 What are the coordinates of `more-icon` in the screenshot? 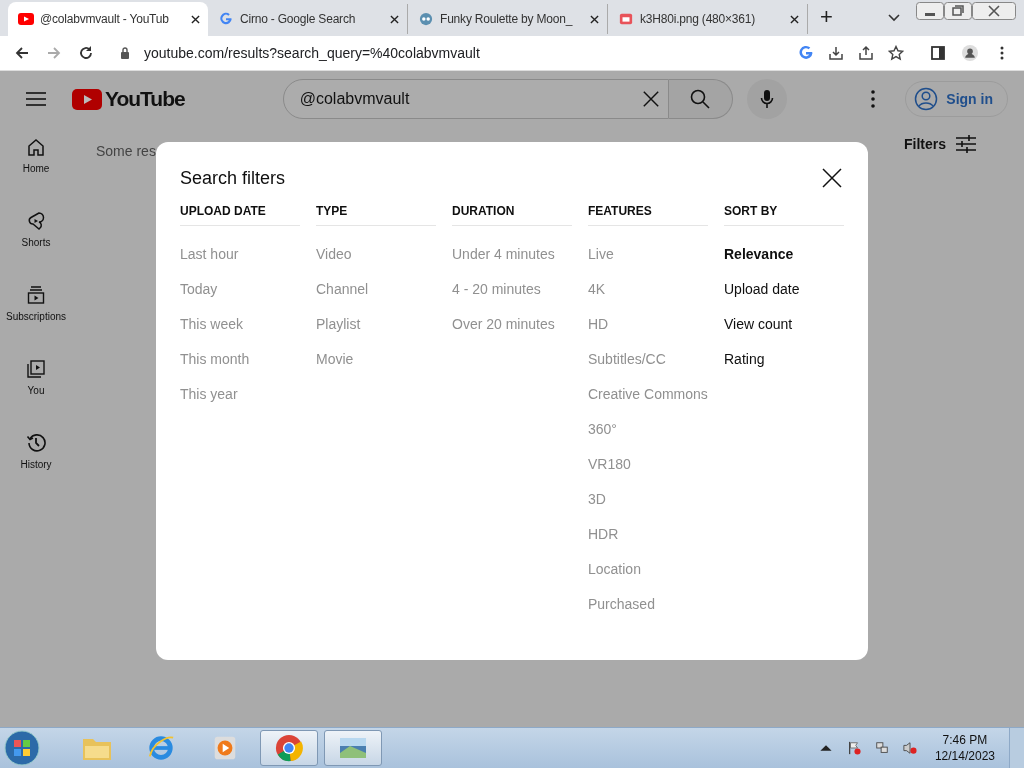 It's located at (873, 99).